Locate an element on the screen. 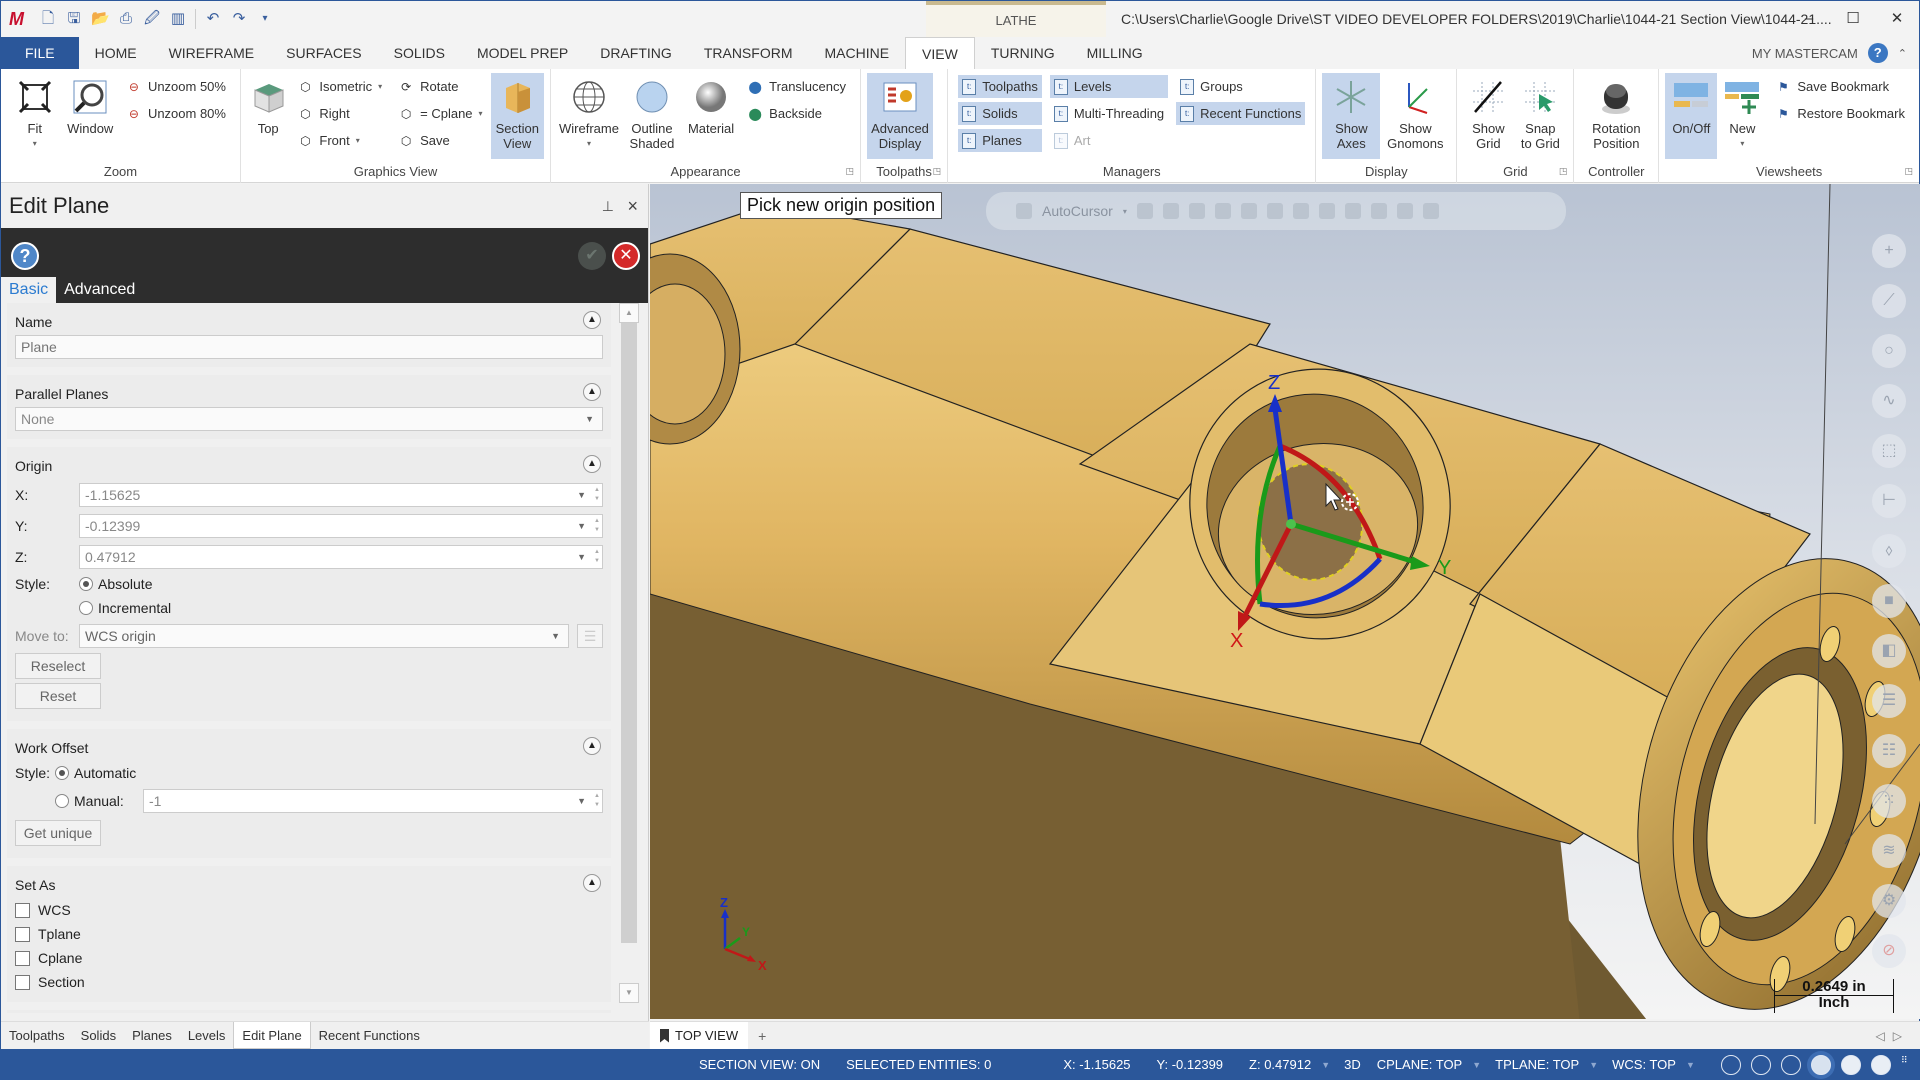 This screenshot has width=1920, height=1080. line-icon: ⟋ is located at coordinates (1889, 301).